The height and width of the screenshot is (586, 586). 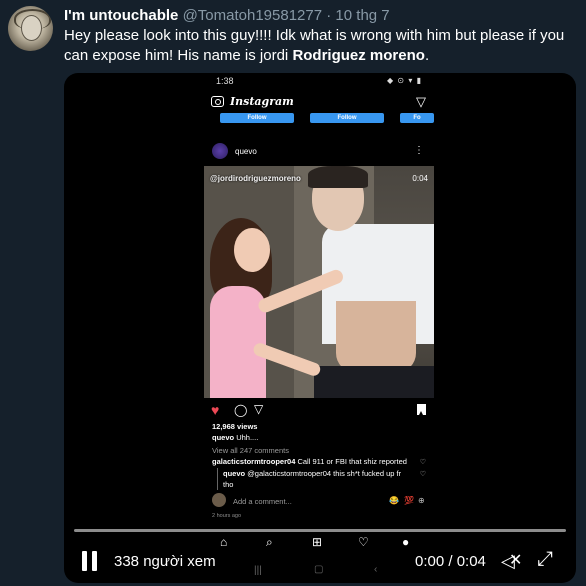 What do you see at coordinates (320, 530) in the screenshot?
I see `progress-bar` at bounding box center [320, 530].